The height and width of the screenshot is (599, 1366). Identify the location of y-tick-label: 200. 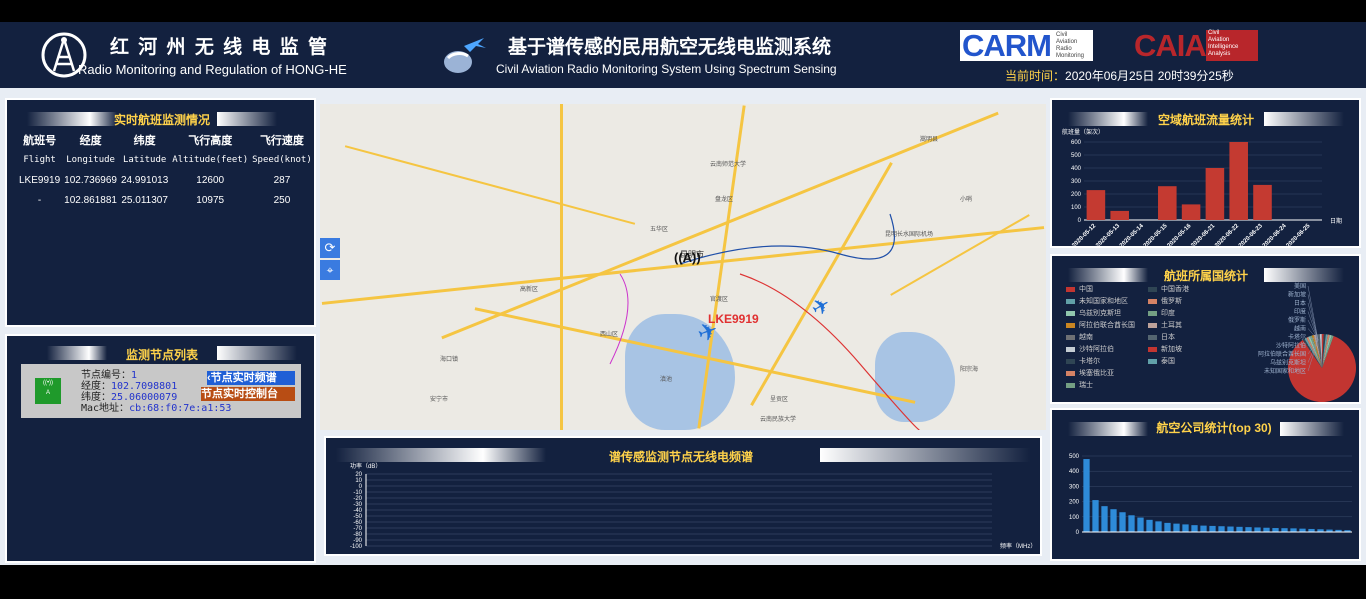
(1076, 195).